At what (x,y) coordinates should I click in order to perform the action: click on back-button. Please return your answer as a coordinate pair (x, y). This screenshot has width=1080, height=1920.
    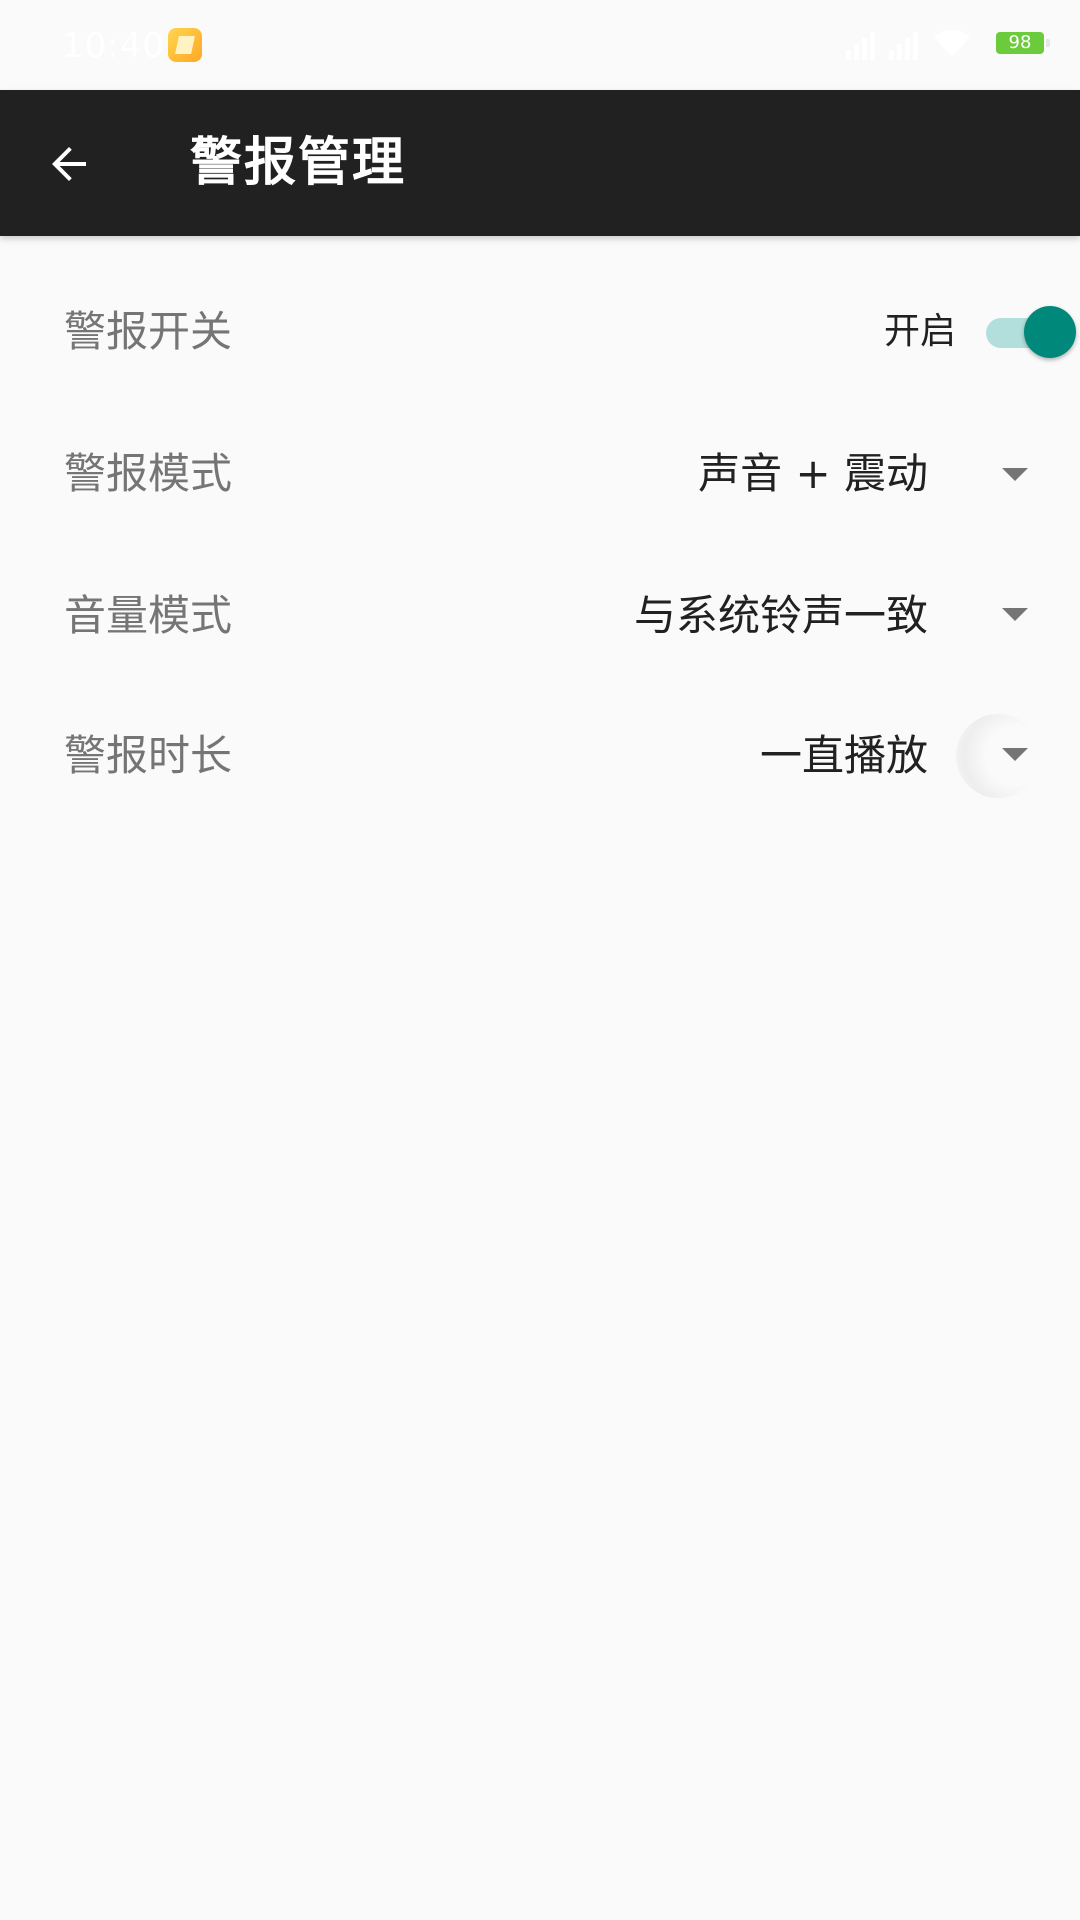
    Looking at the image, I should click on (70, 164).